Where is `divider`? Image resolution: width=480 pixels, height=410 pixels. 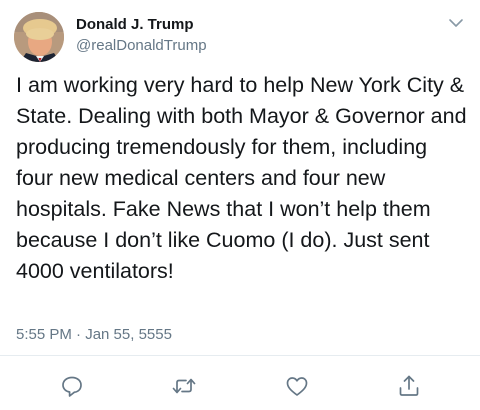
divider is located at coordinates (240, 355).